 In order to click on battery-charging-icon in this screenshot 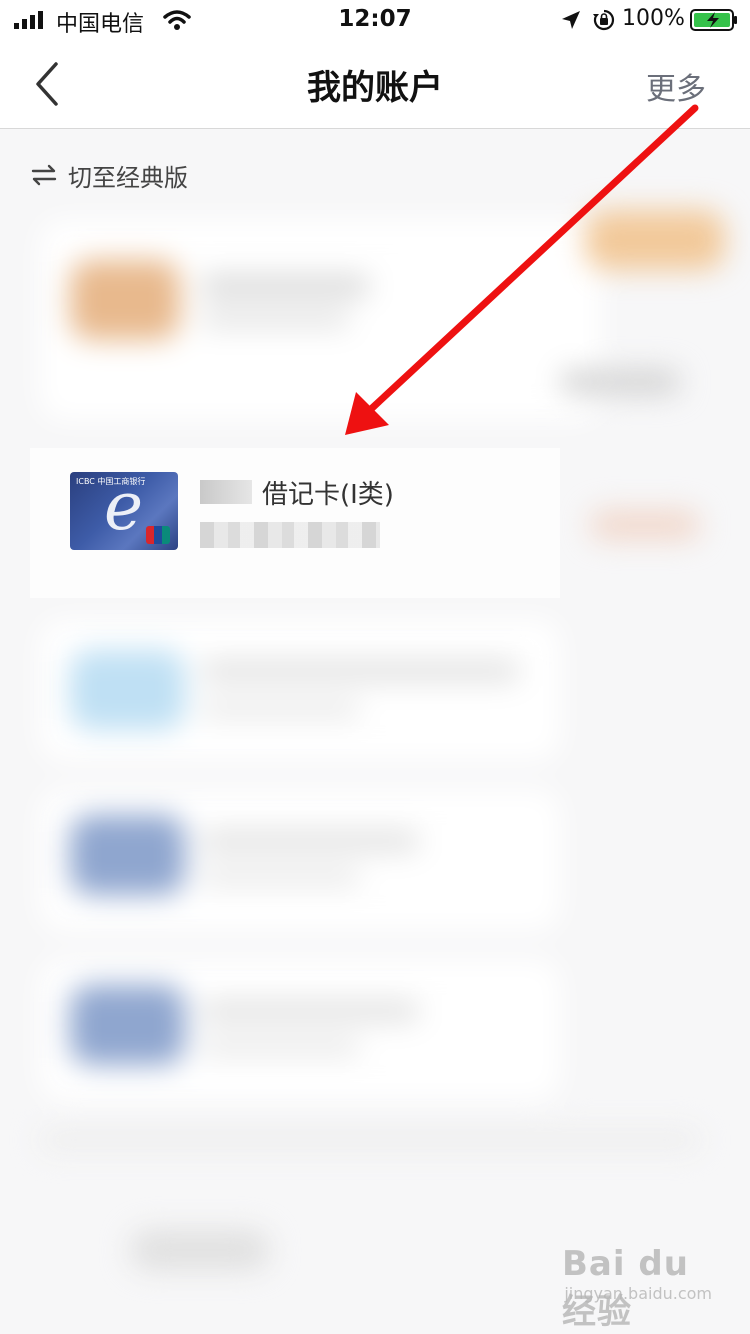, I will do `click(713, 20)`.